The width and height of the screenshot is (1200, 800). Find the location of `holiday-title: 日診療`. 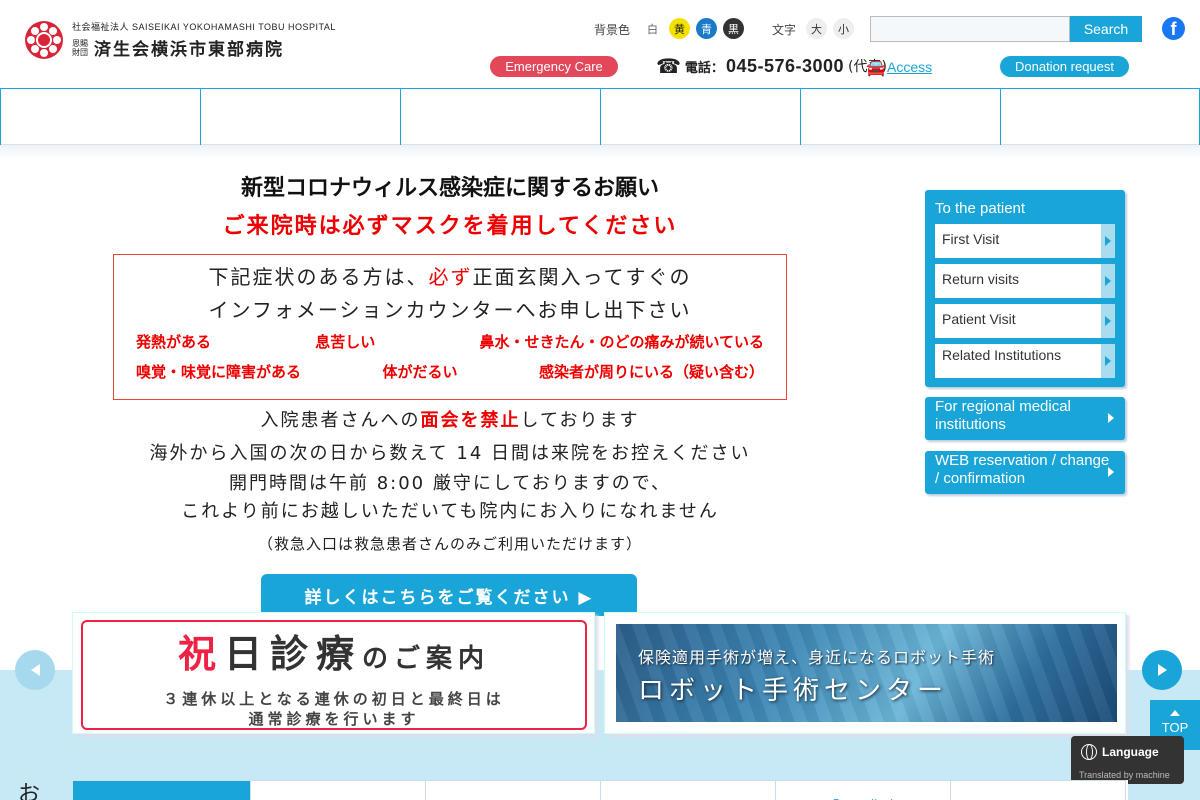

holiday-title: 日診療 is located at coordinates (292, 654).